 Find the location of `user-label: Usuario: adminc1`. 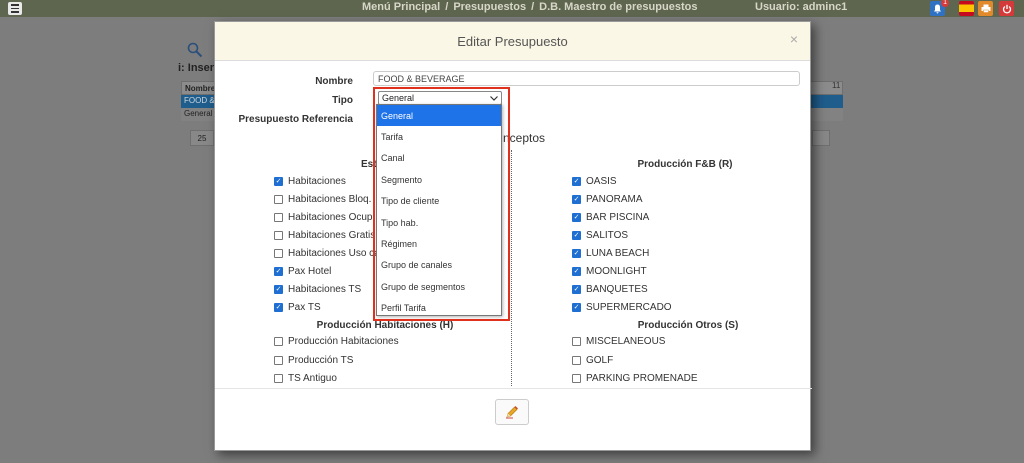

user-label: Usuario: adminc1 is located at coordinates (801, 7).